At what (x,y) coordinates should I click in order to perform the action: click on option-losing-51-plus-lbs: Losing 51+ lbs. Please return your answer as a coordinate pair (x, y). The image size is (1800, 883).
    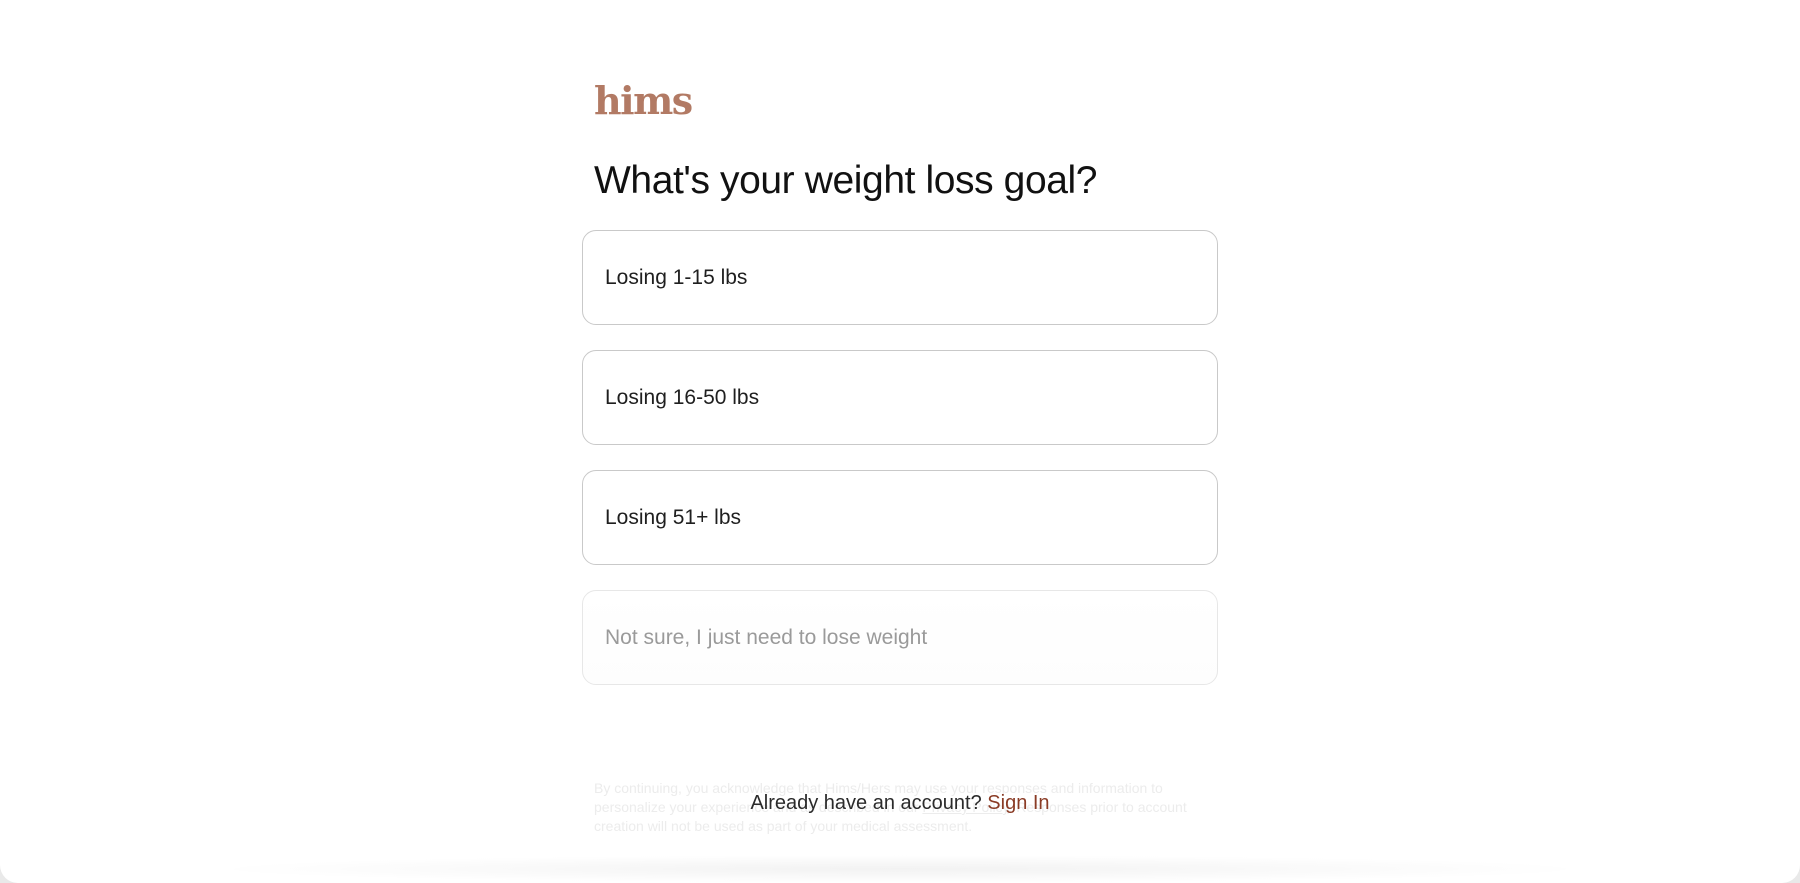
    Looking at the image, I should click on (900, 517).